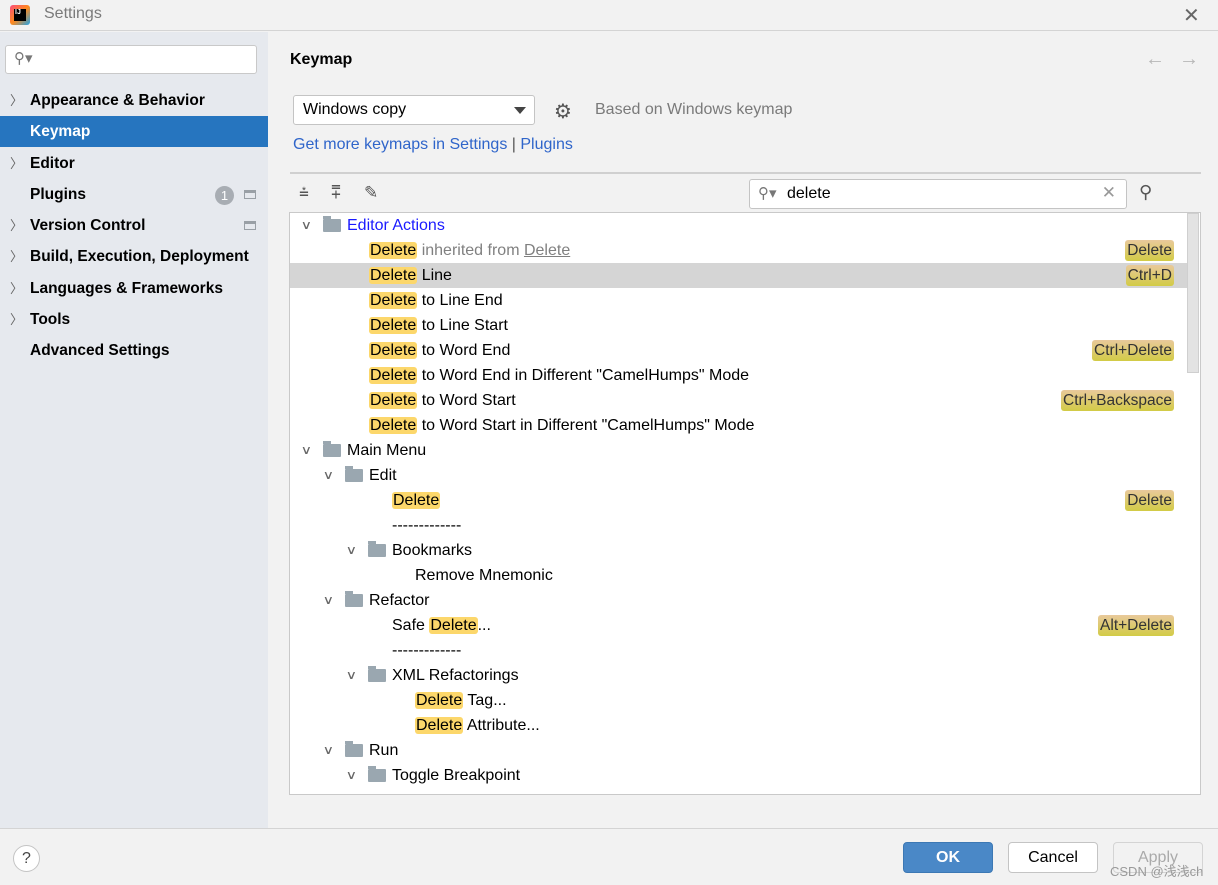 The height and width of the screenshot is (885, 1218). What do you see at coordinates (739, 225) in the screenshot?
I see `tree-row: ∨ Editor Actions` at bounding box center [739, 225].